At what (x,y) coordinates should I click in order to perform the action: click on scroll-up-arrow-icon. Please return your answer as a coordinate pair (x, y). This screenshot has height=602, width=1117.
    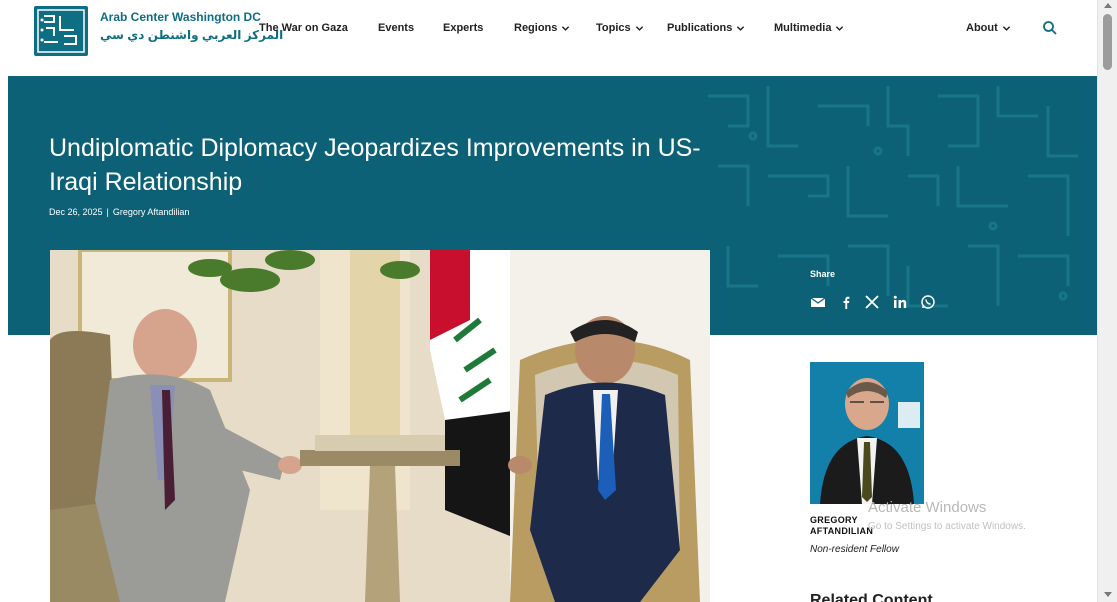
    Looking at the image, I should click on (1108, 5).